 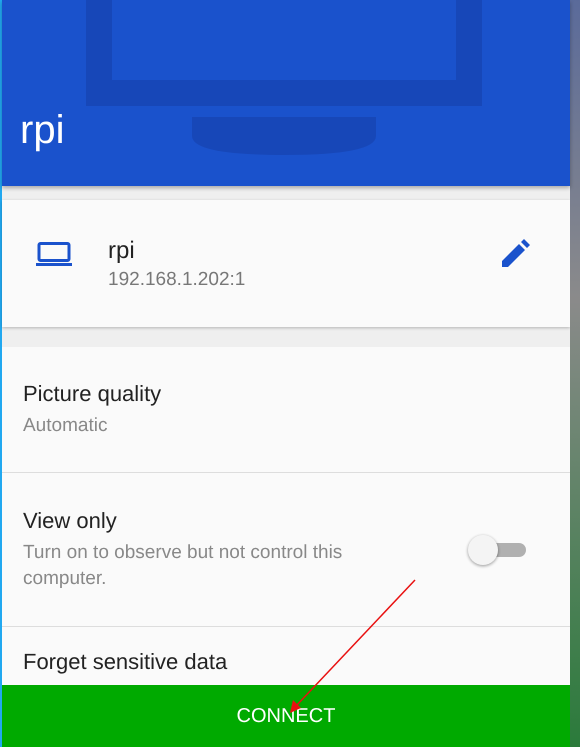 What do you see at coordinates (122, 250) in the screenshot?
I see `host-name: rpi` at bounding box center [122, 250].